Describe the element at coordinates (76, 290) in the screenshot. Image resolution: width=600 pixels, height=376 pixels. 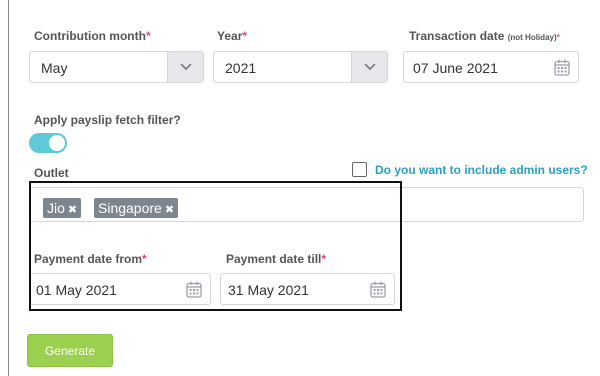
I see `payment-date-from-value: 01 May 2021` at that location.